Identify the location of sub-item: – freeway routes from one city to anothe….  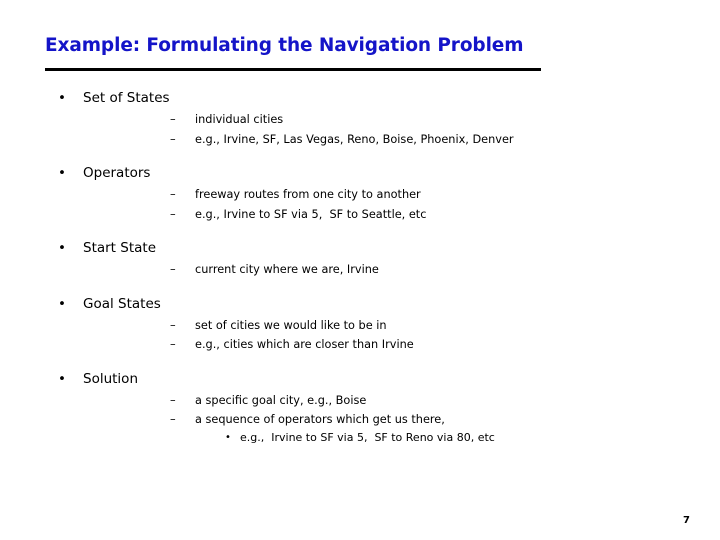
(443, 195).